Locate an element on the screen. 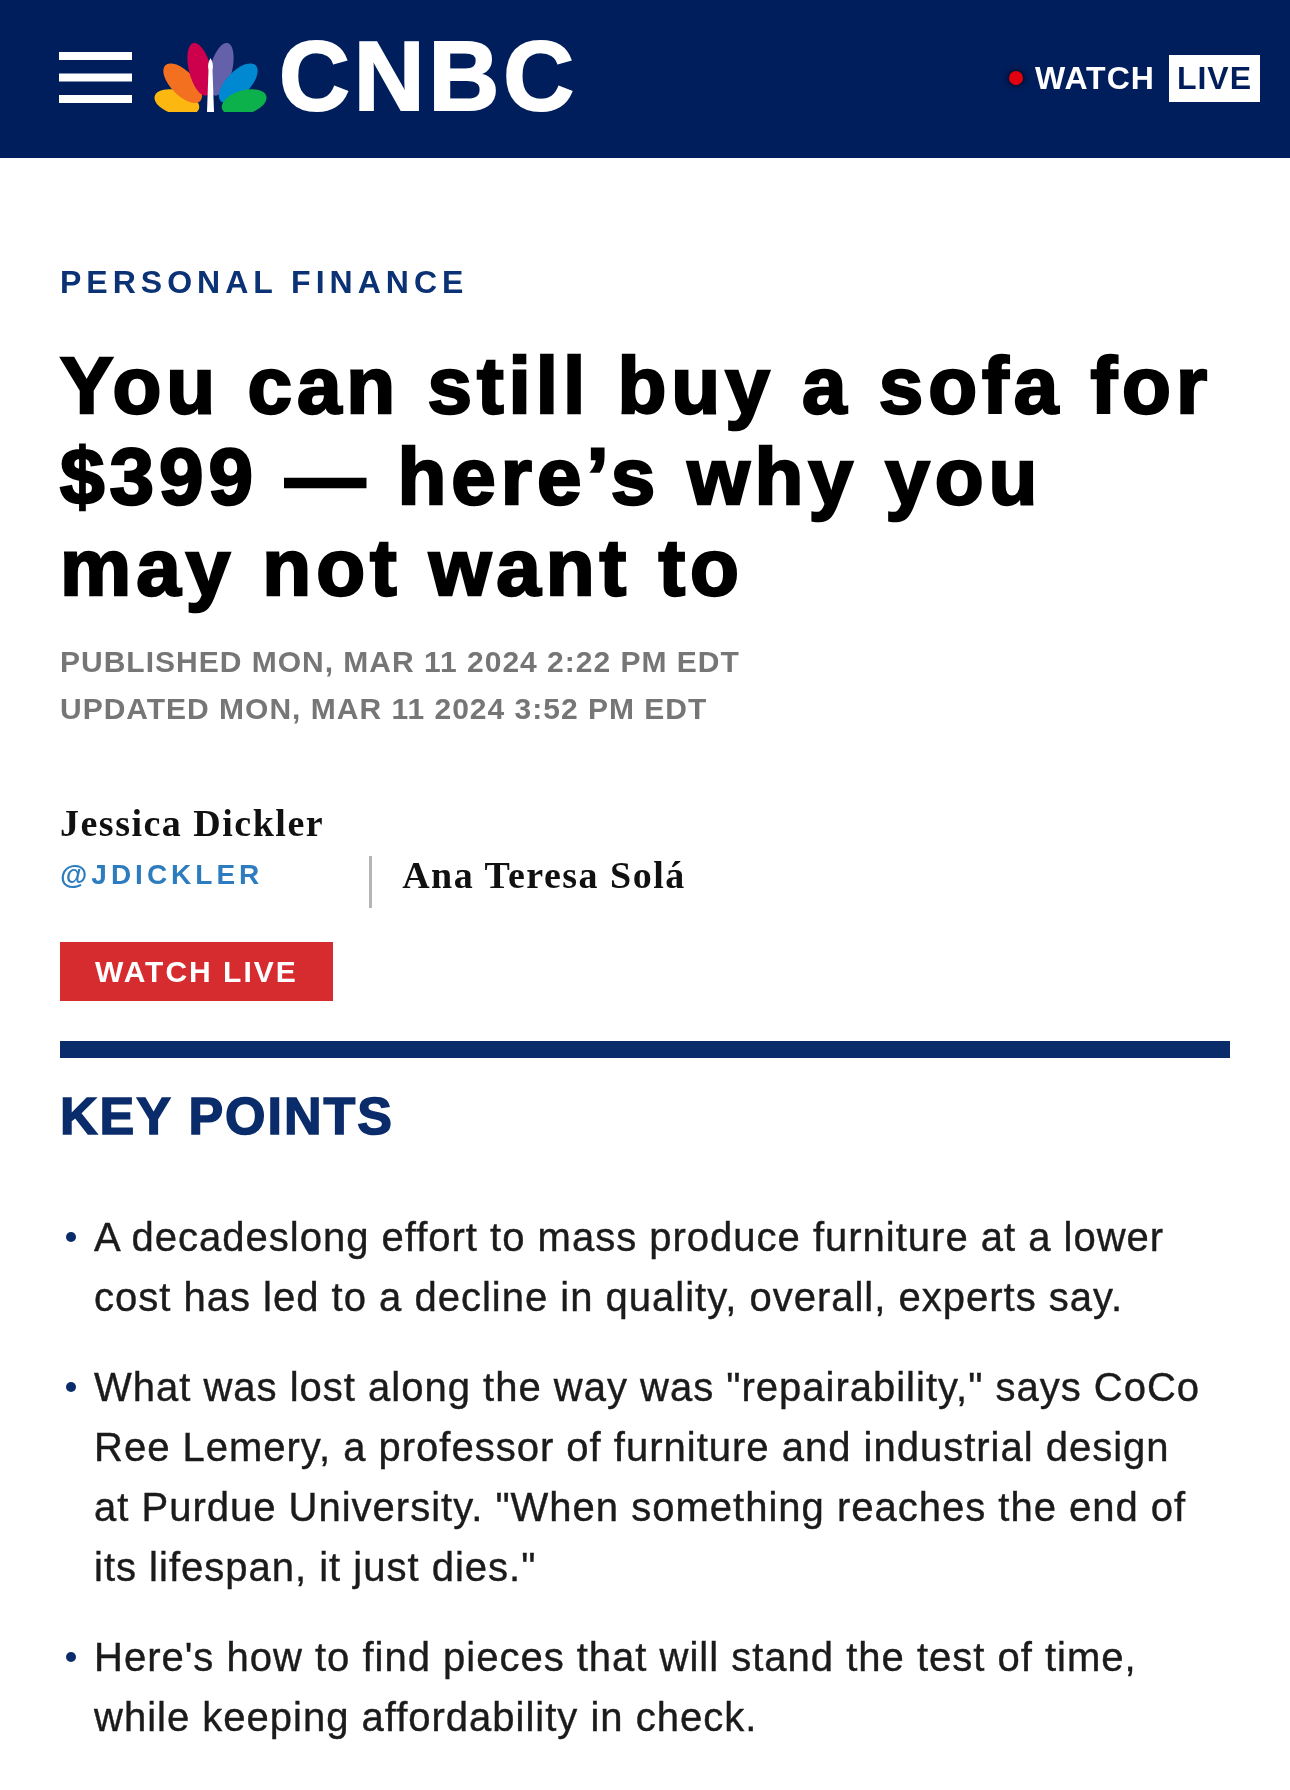  watch-link: WATCH is located at coordinates (1094, 78).